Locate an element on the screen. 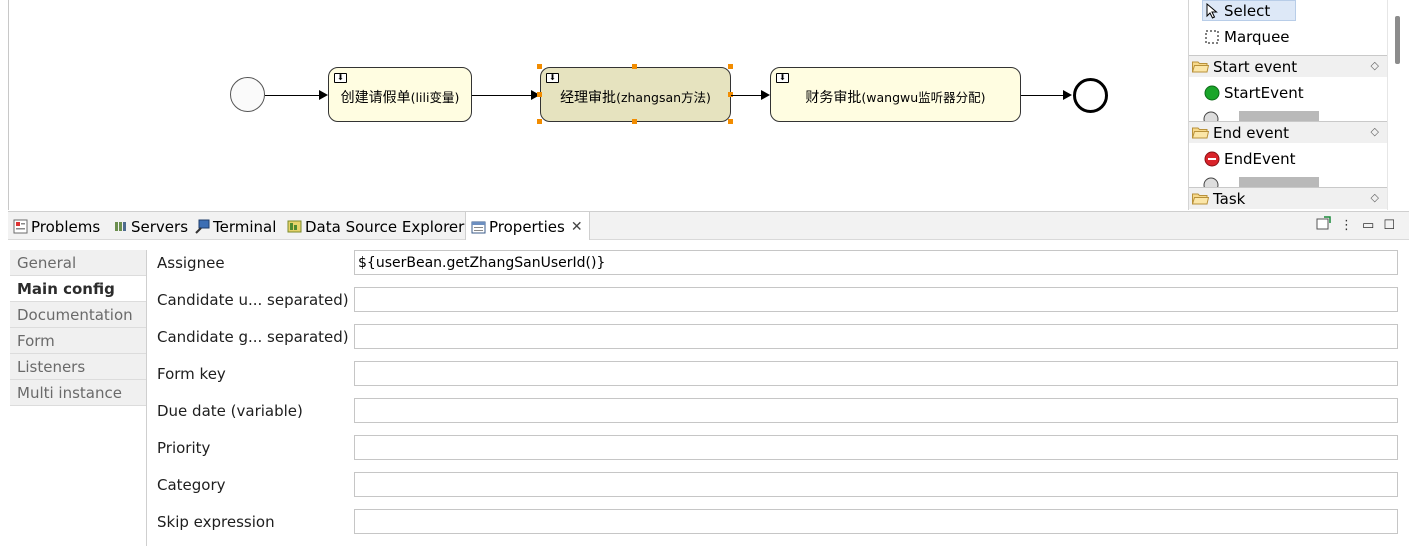 This screenshot has width=1409, height=546. end-event-node is located at coordinates (1090, 95).